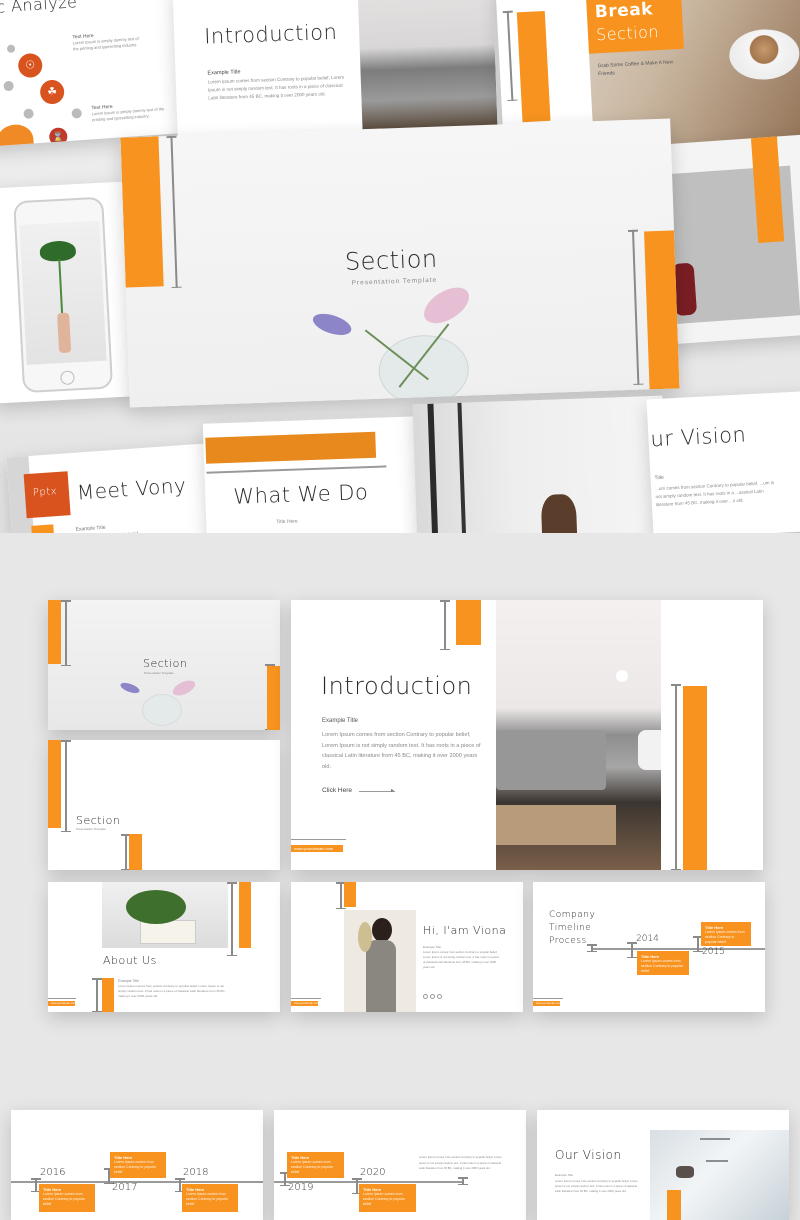 This screenshot has height=1220, width=800. What do you see at coordinates (159, 673) in the screenshot?
I see `section-subtitle: Presentation Template` at bounding box center [159, 673].